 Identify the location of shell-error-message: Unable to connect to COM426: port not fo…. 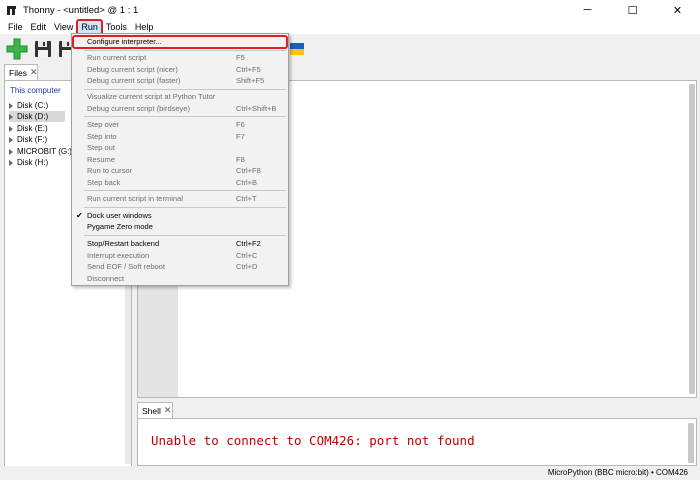
(313, 440).